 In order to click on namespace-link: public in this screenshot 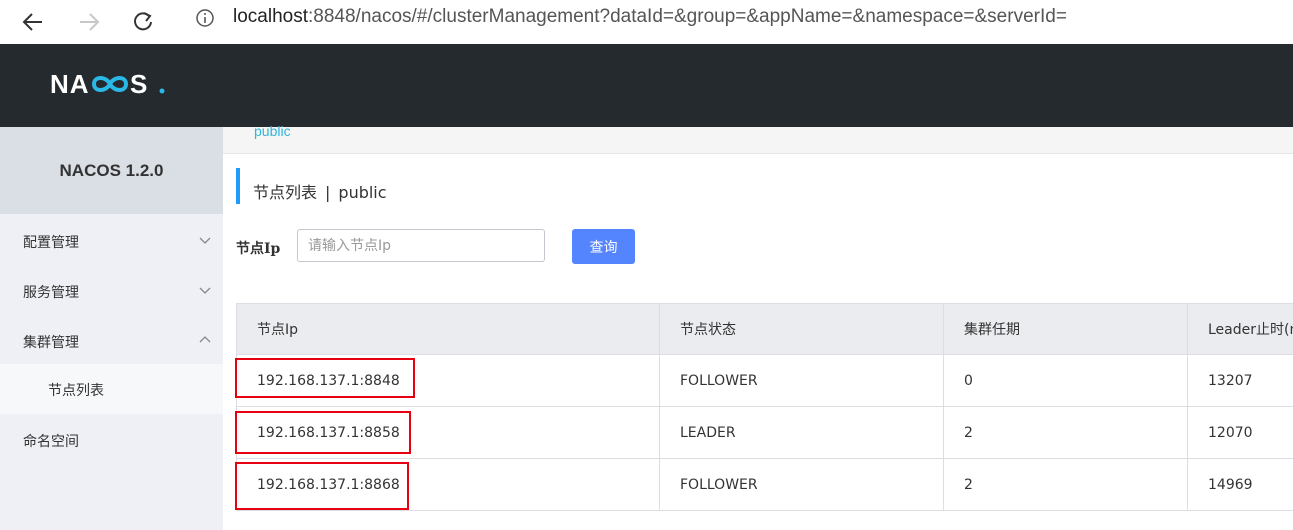, I will do `click(272, 131)`.